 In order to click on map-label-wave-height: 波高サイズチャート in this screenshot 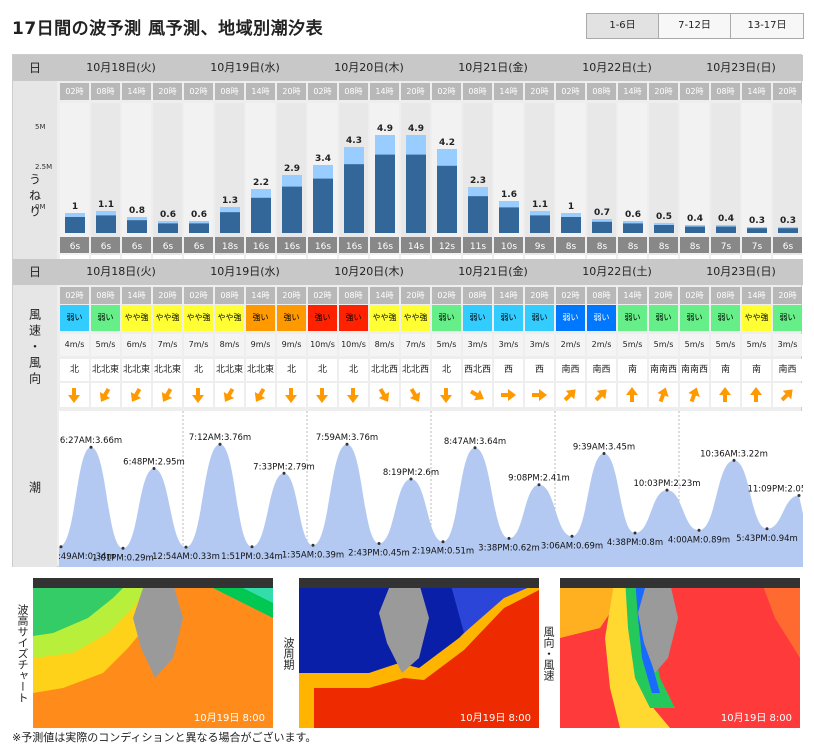, I will do `click(22, 653)`.